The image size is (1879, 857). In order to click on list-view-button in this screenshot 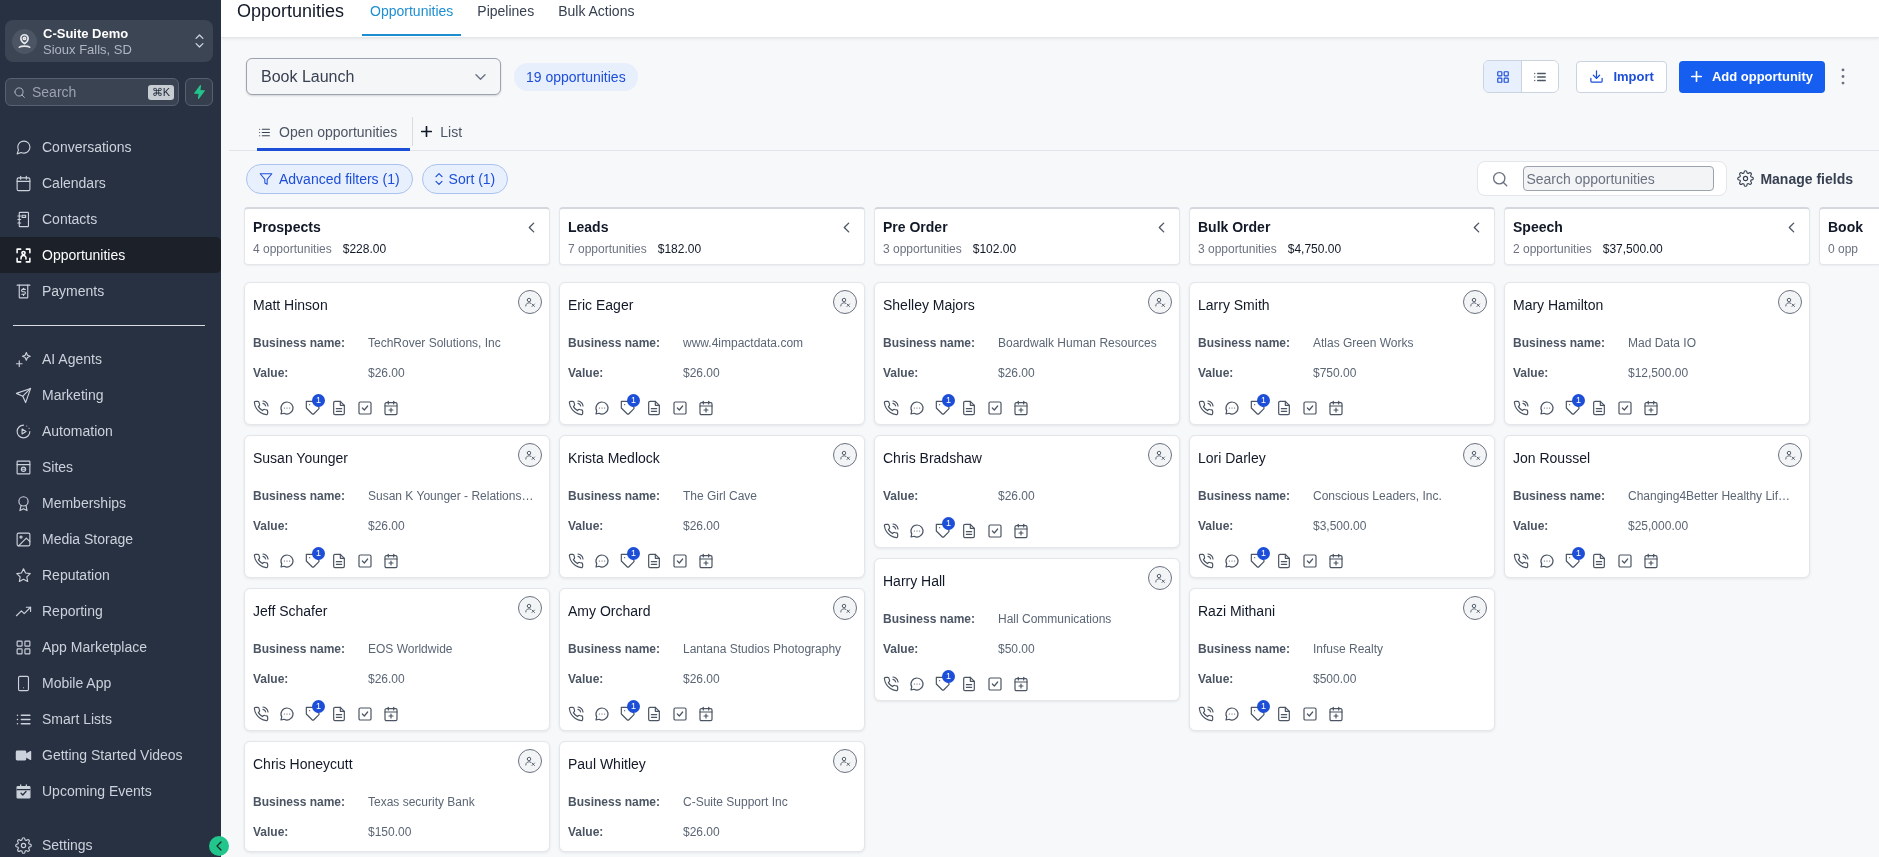, I will do `click(1540, 76)`.